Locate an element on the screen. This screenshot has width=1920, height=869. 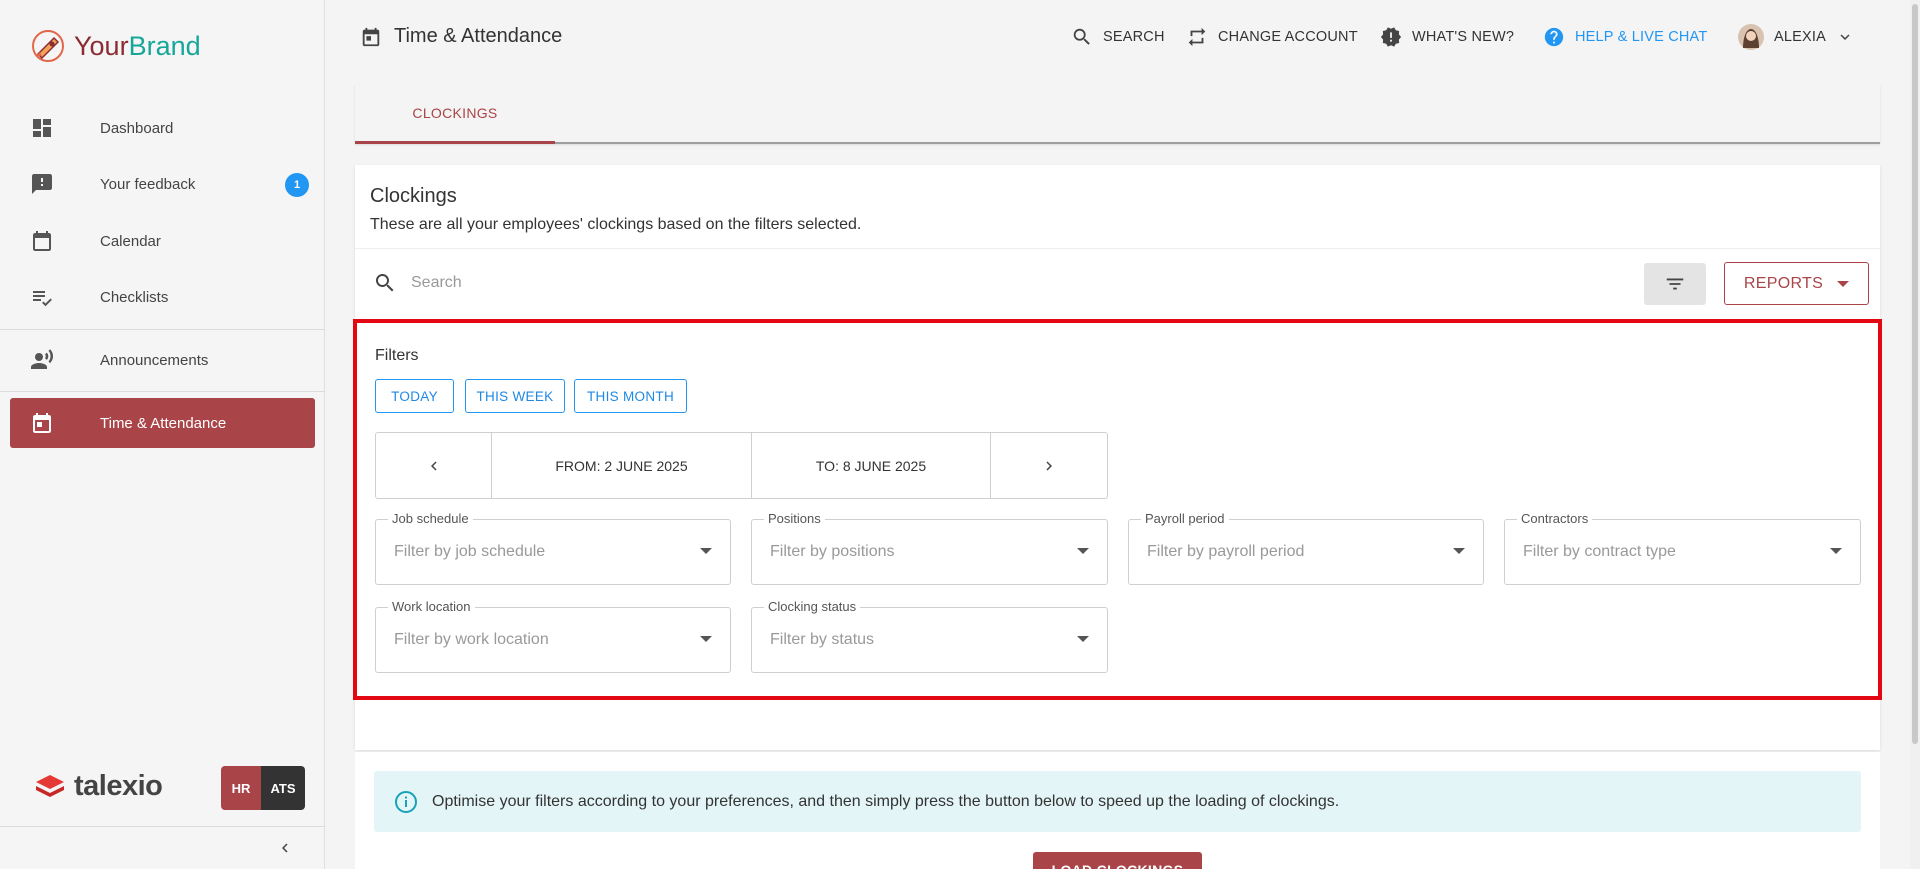
load-clockings-button: LOAD CLOCKINGS is located at coordinates (1117, 860).